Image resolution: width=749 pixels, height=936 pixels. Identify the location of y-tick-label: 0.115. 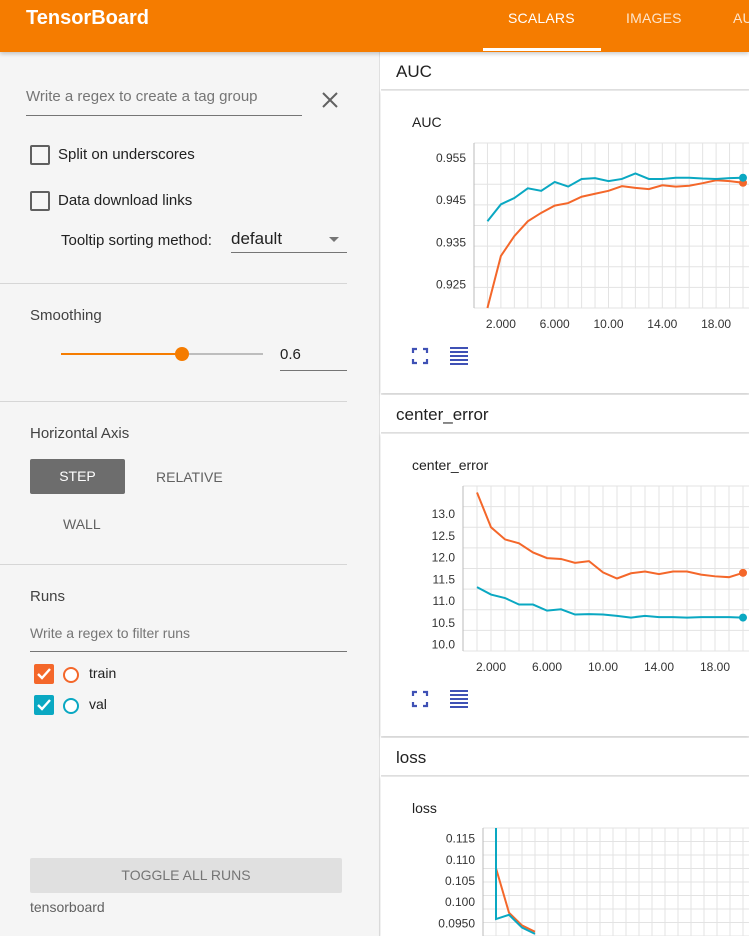
(460, 839).